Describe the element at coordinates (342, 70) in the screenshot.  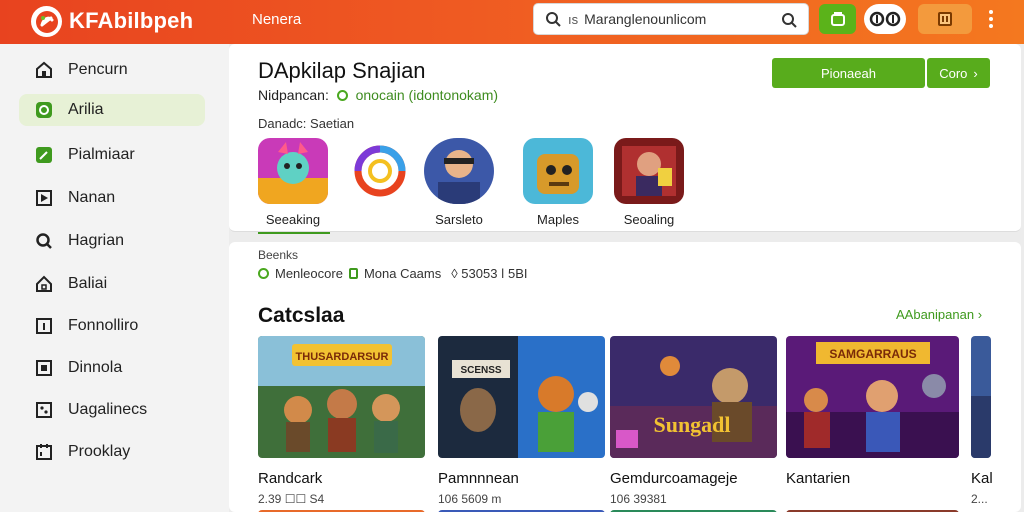
I see `page-title: DApkilap Snajian` at that location.